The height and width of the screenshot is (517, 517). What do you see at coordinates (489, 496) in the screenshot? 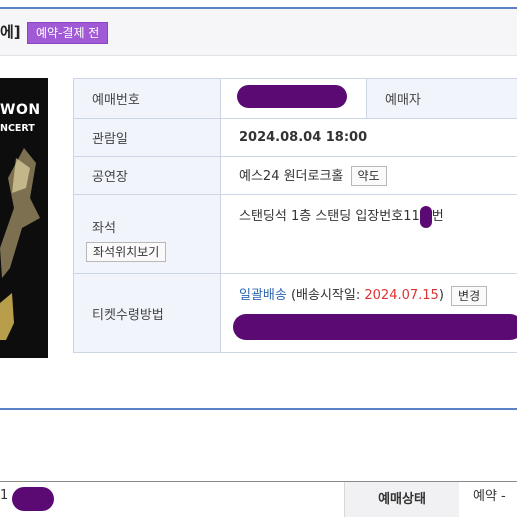
I see `booking-status-value: 예약 -` at bounding box center [489, 496].